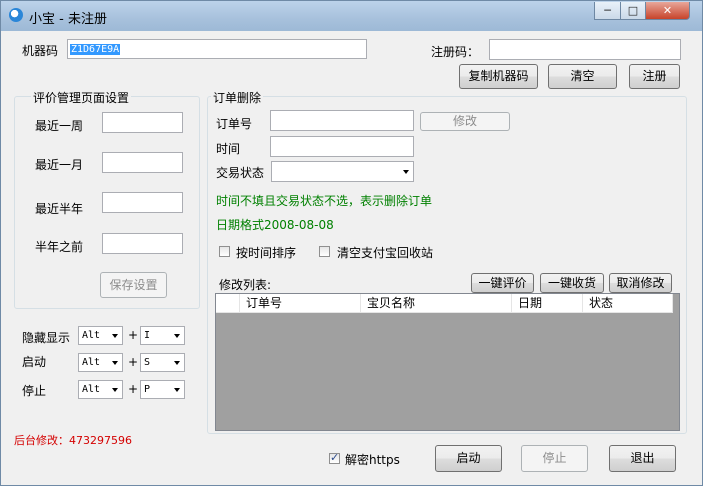 Image resolution: width=703 pixels, height=486 pixels. Describe the element at coordinates (133, 285) in the screenshot. I see `save-settings-button: 保存设置` at that location.